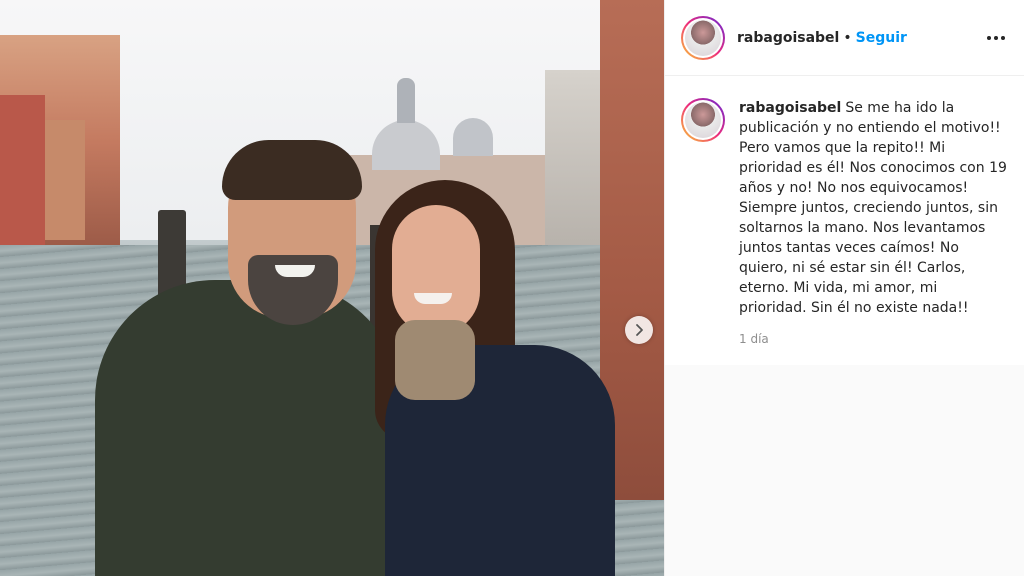  What do you see at coordinates (473, 137) in the screenshot?
I see `photo-dome` at bounding box center [473, 137].